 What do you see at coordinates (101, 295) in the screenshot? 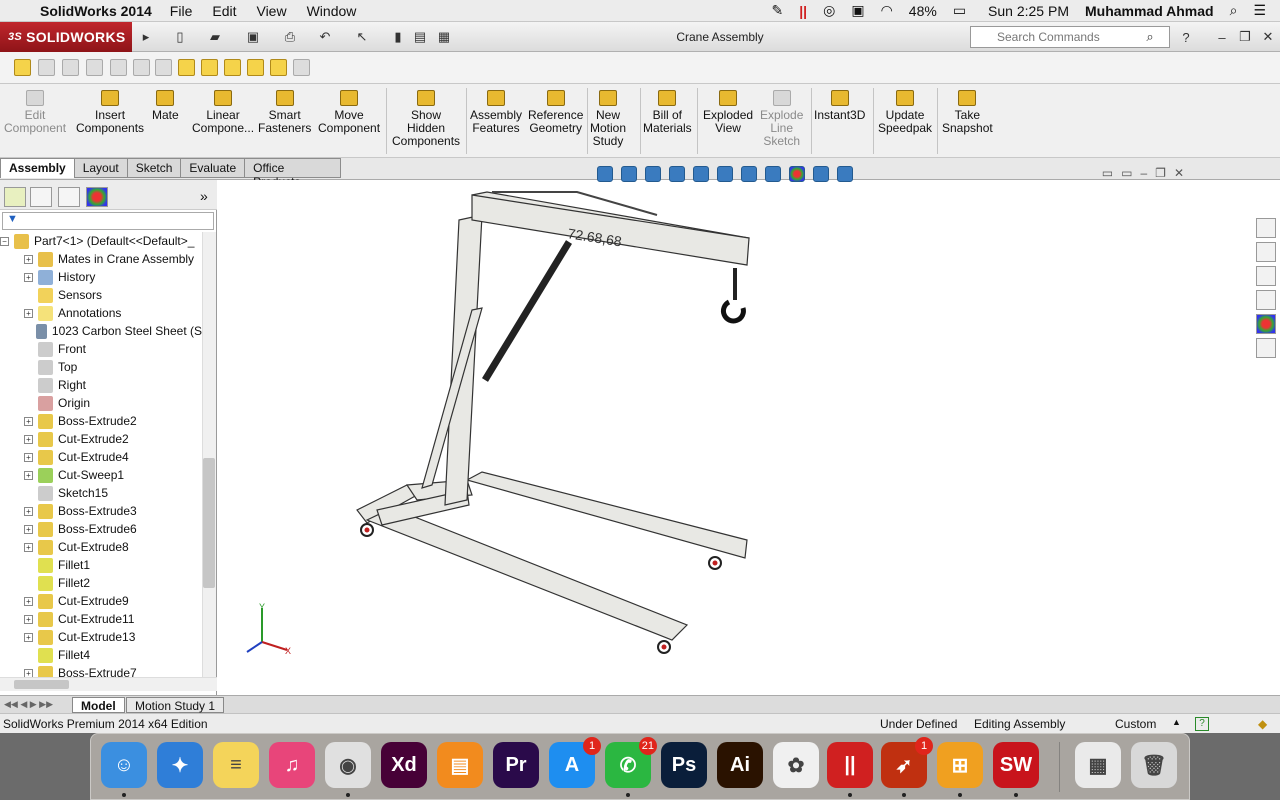
I see `tree-item: Sensors` at bounding box center [101, 295].